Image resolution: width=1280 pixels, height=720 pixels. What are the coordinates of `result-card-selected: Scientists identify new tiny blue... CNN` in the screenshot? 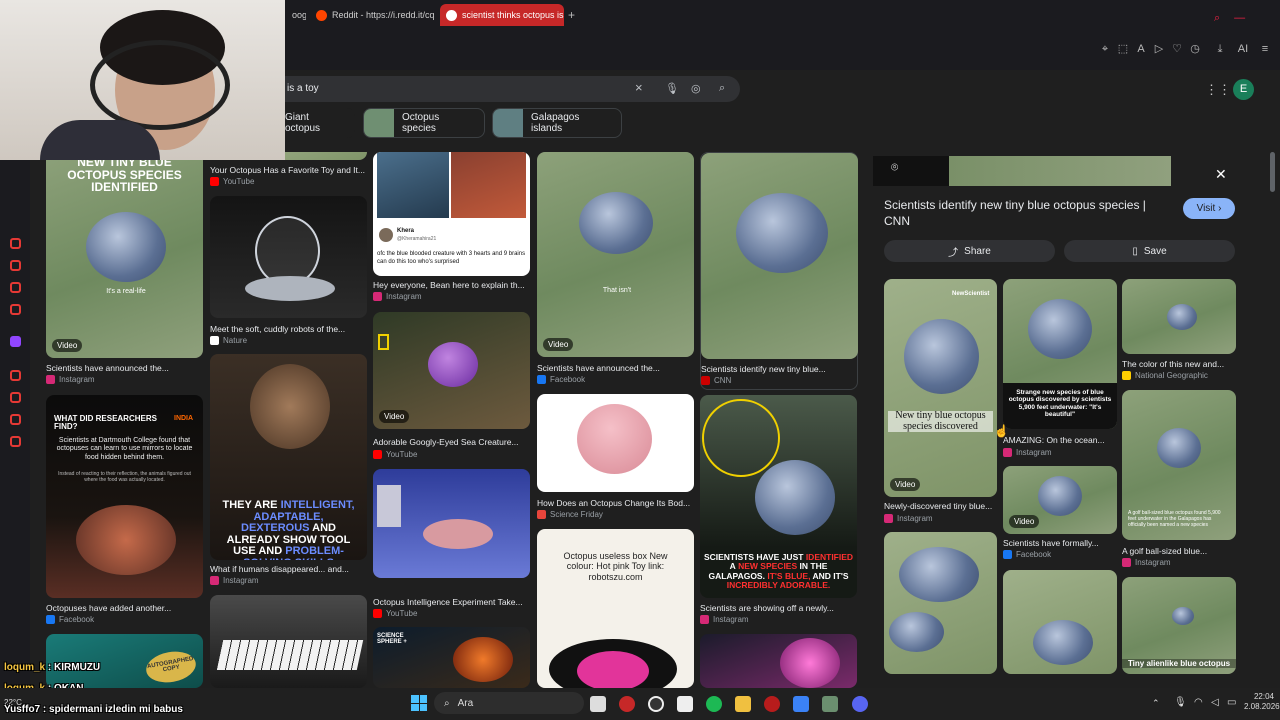 It's located at (779, 271).